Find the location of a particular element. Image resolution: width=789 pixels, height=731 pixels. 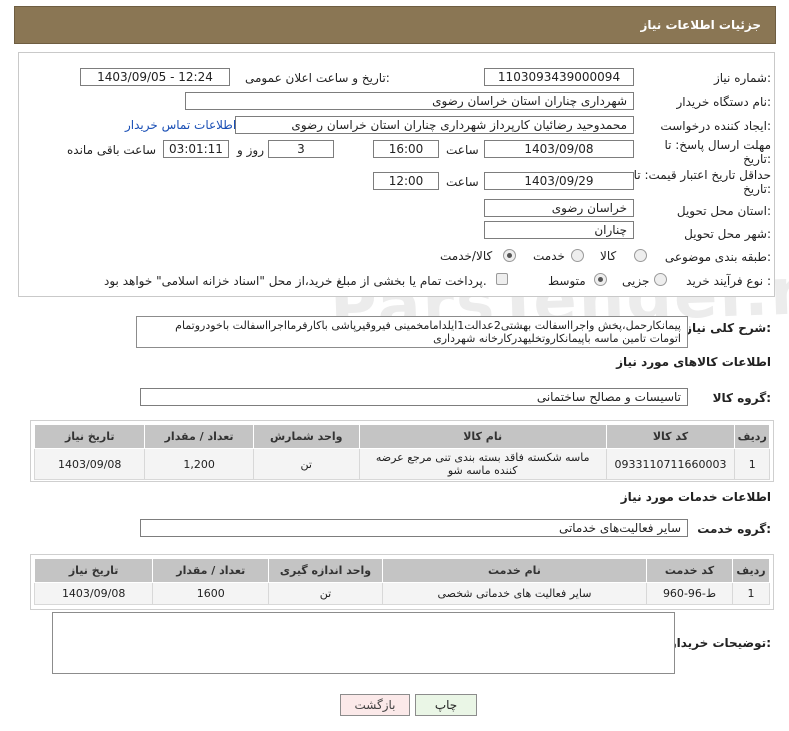

validity-label: حداقل تاریخ اعتبار قیمت: تا is located at coordinates (702, 175).